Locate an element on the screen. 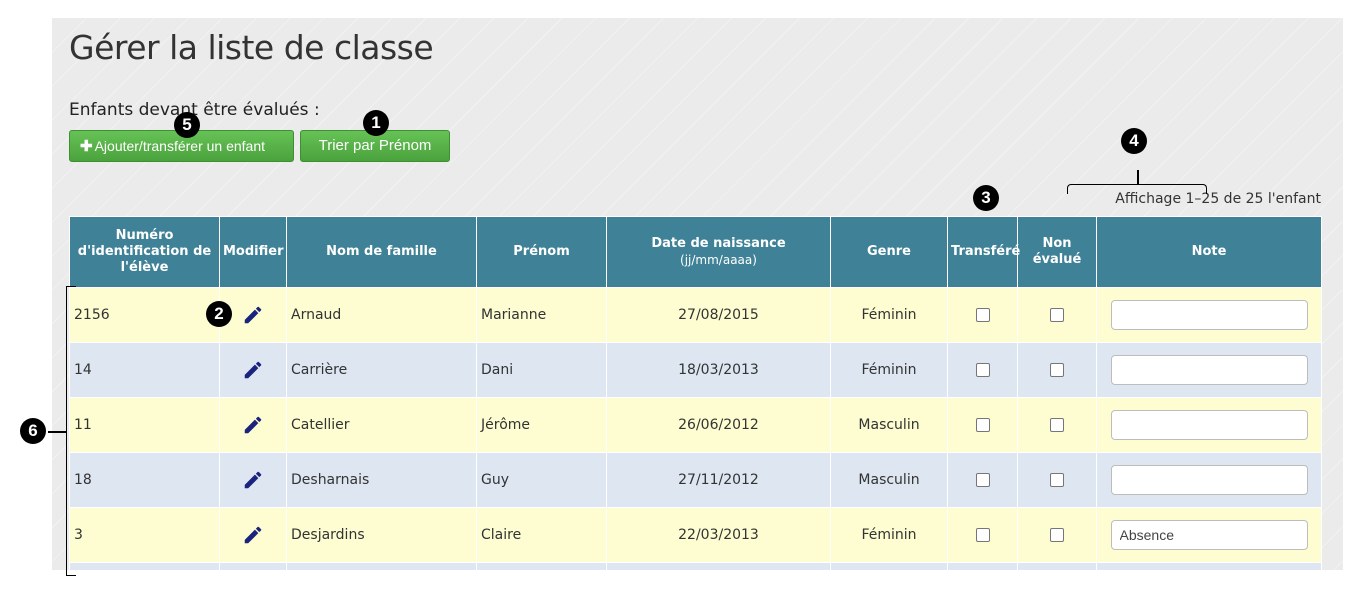 This screenshot has height=600, width=1367. first-name-cell: Marianne is located at coordinates (541, 315).